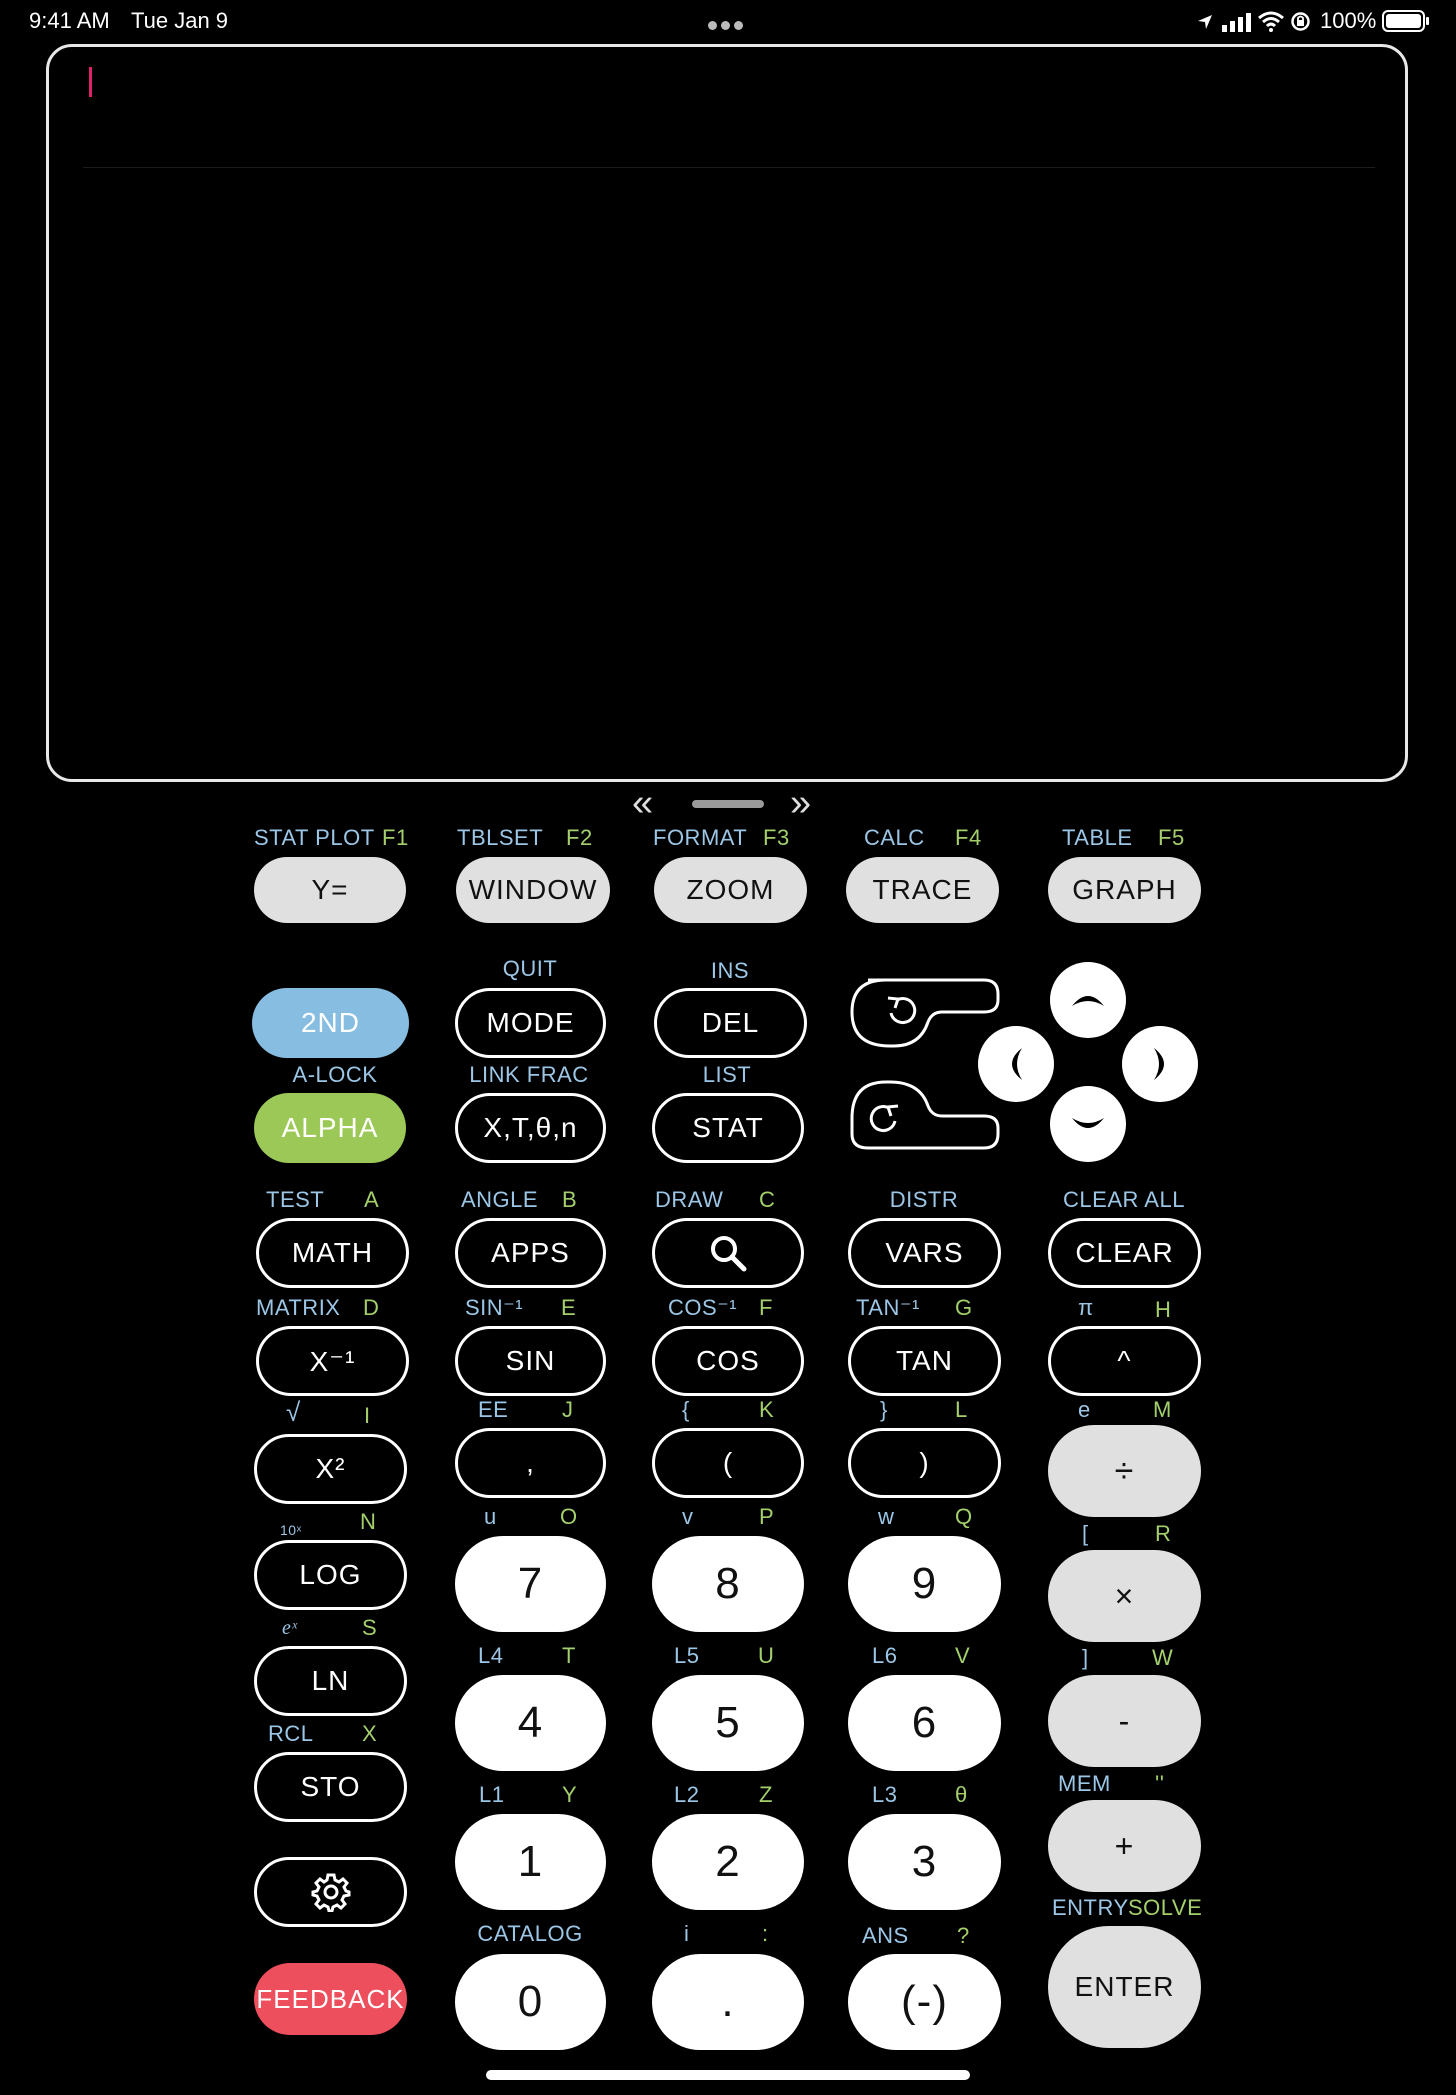 This screenshot has width=1456, height=2095. What do you see at coordinates (730, 1023) in the screenshot?
I see `del-button: DEL` at bounding box center [730, 1023].